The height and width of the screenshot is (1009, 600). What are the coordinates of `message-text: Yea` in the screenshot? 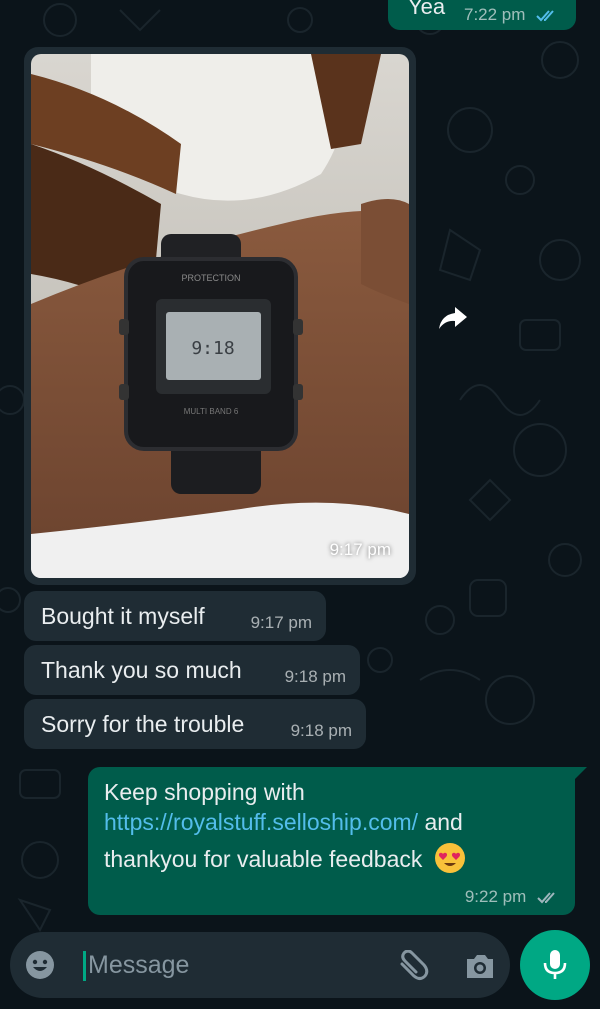 It's located at (427, 9).